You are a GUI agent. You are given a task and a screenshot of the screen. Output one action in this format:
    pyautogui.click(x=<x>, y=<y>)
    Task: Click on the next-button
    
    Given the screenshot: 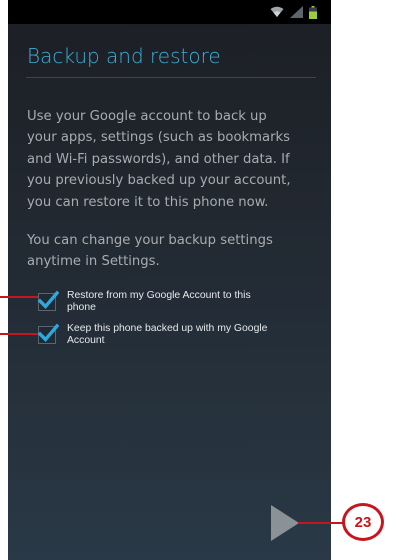 What is the action you would take?
    pyautogui.click(x=285, y=523)
    